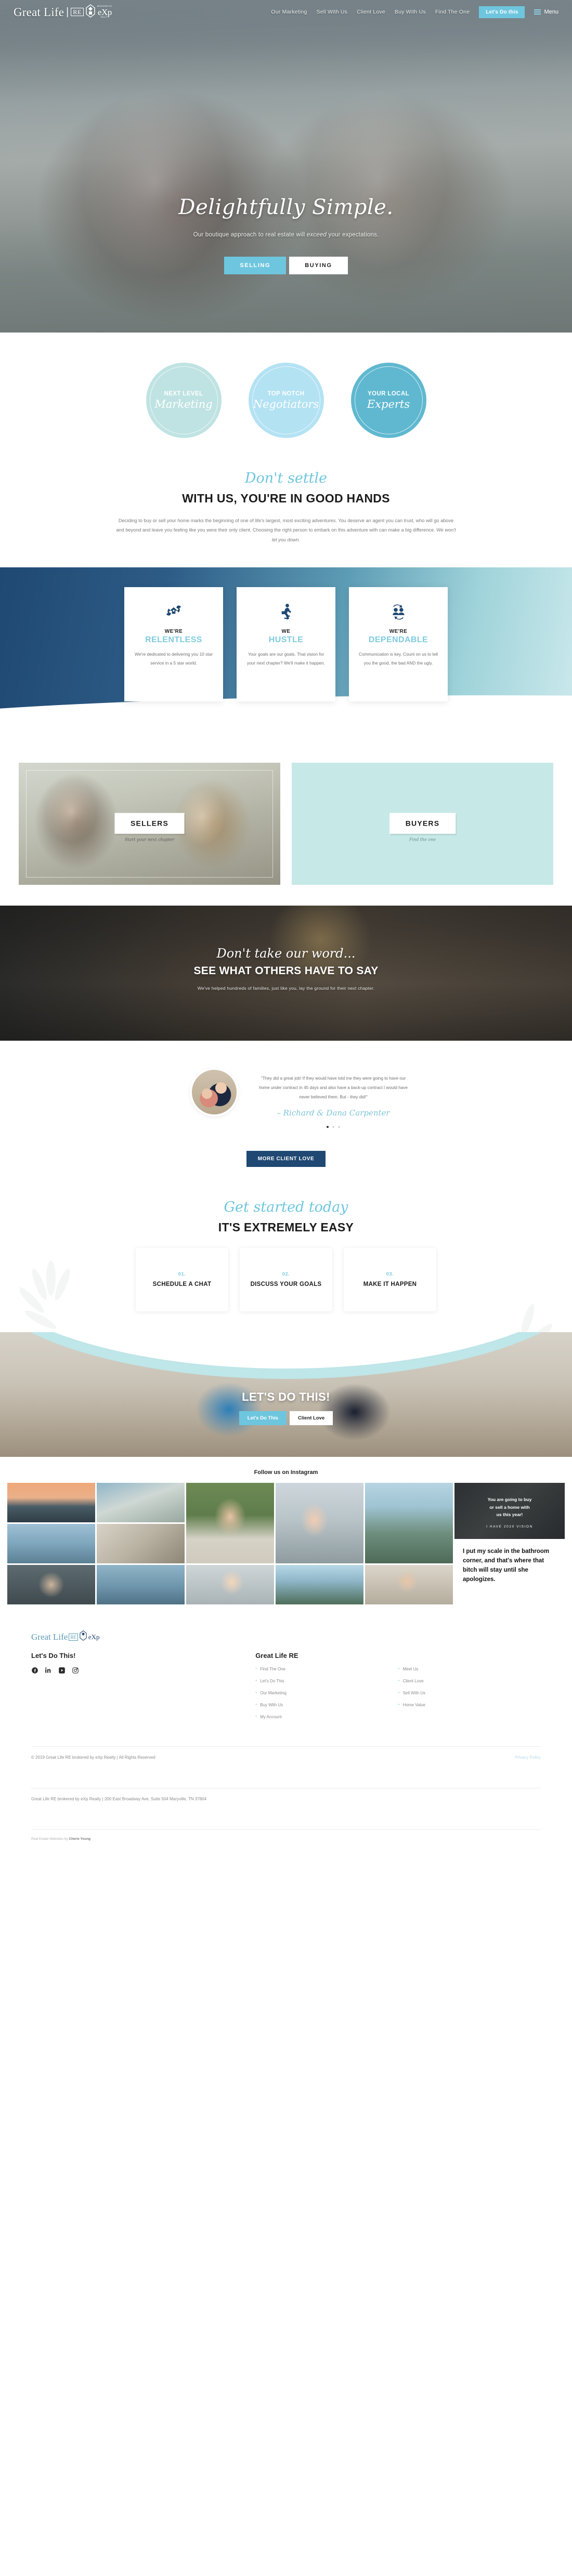 The width and height of the screenshot is (572, 2576). I want to click on sellers-panel: SELLERS Start your next chapter, so click(149, 824).